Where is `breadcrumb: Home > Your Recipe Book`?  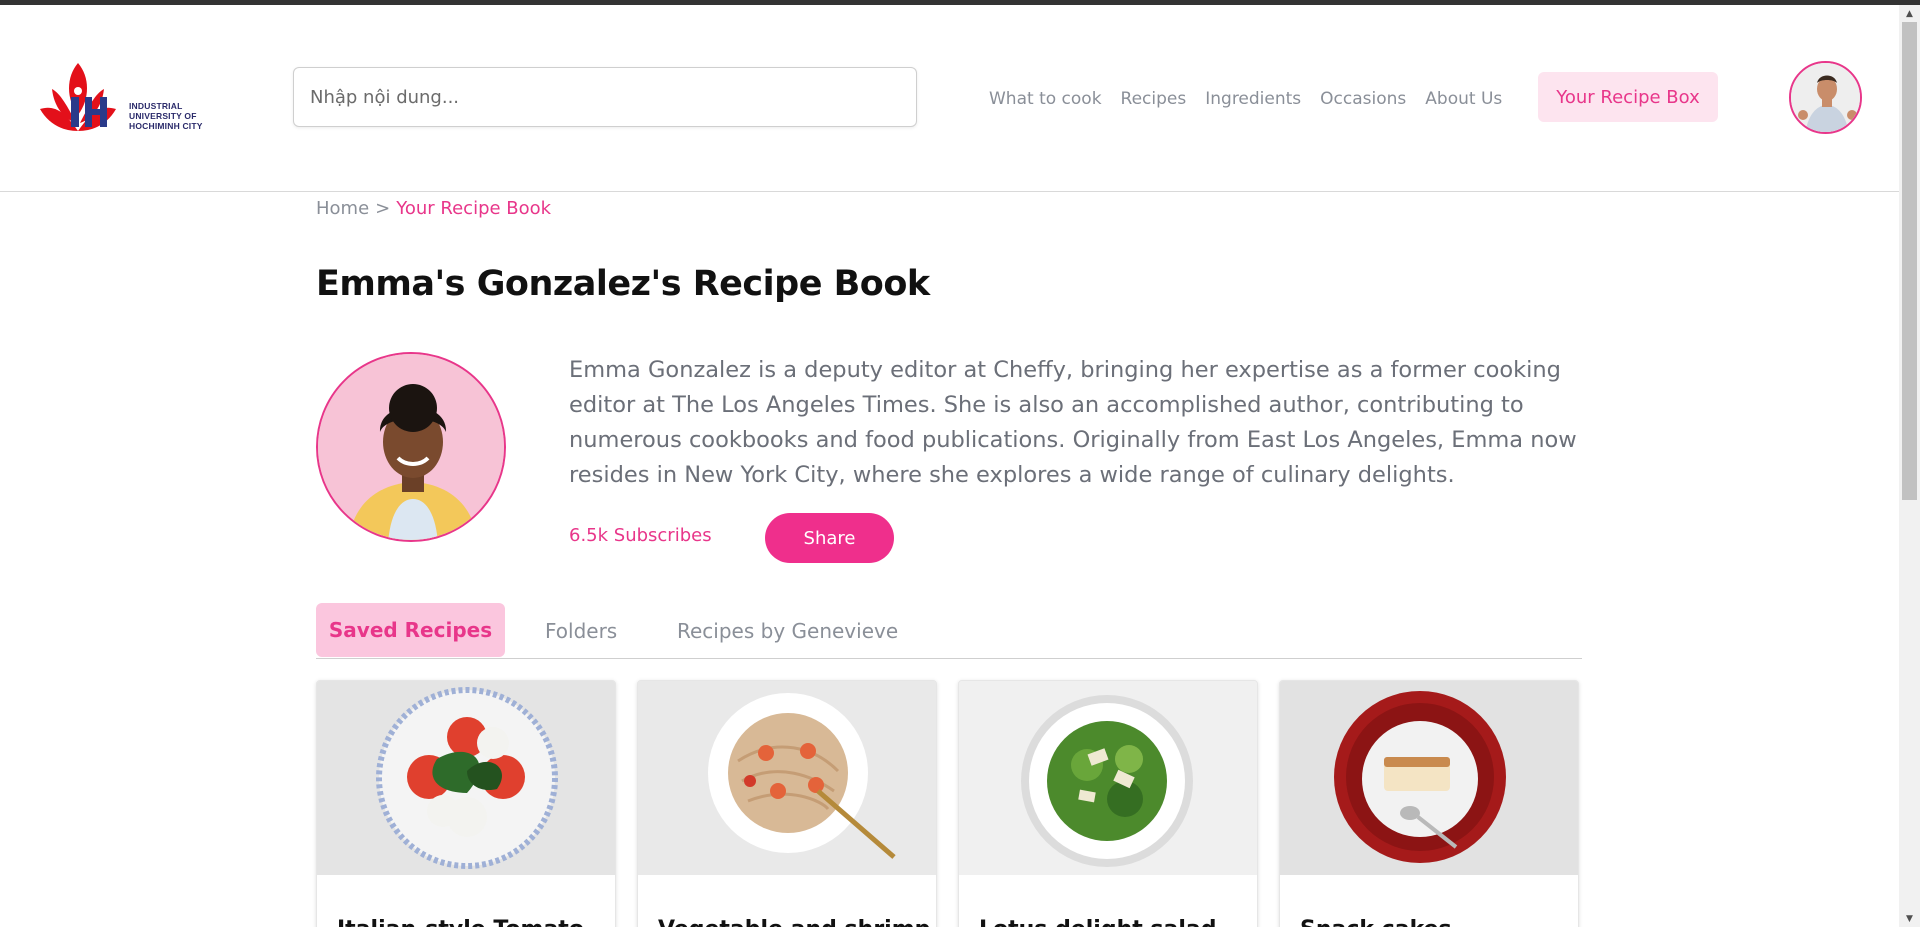 breadcrumb: Home > Your Recipe Book is located at coordinates (433, 208).